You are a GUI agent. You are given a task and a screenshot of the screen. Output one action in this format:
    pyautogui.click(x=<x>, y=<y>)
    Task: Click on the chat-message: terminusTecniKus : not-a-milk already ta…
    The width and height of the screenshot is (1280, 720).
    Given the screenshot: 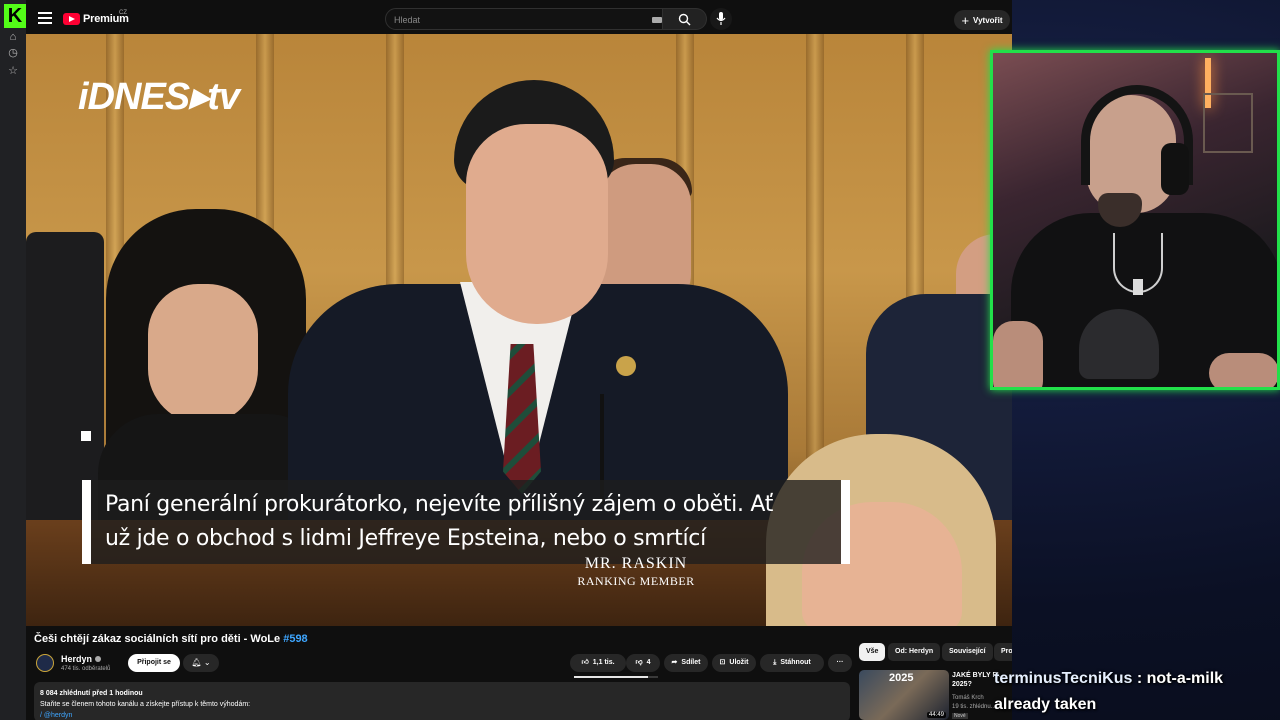 What is the action you would take?
    pyautogui.click(x=1134, y=692)
    